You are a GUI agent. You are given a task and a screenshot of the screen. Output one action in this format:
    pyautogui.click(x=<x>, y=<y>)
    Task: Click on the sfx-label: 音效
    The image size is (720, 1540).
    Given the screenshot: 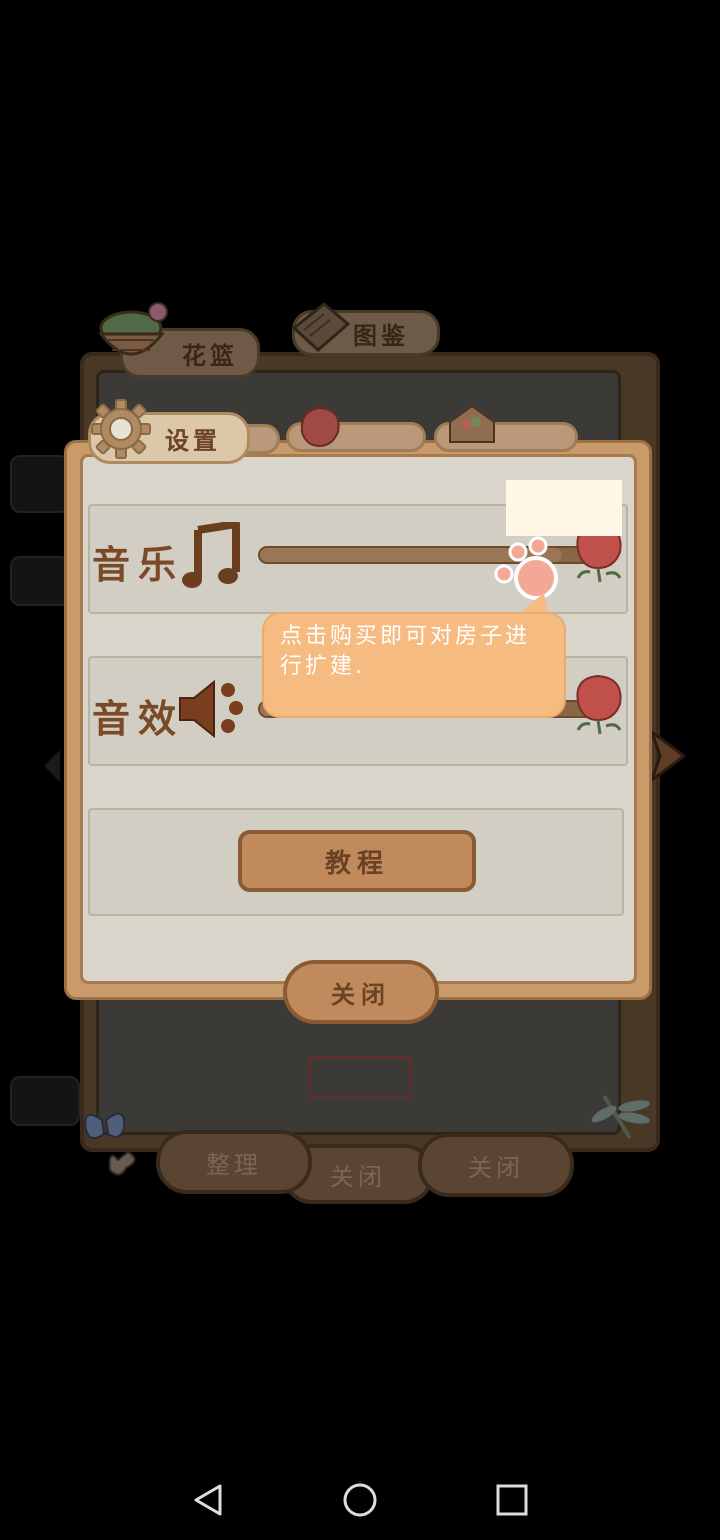 What is the action you would take?
    pyautogui.click(x=138, y=719)
    